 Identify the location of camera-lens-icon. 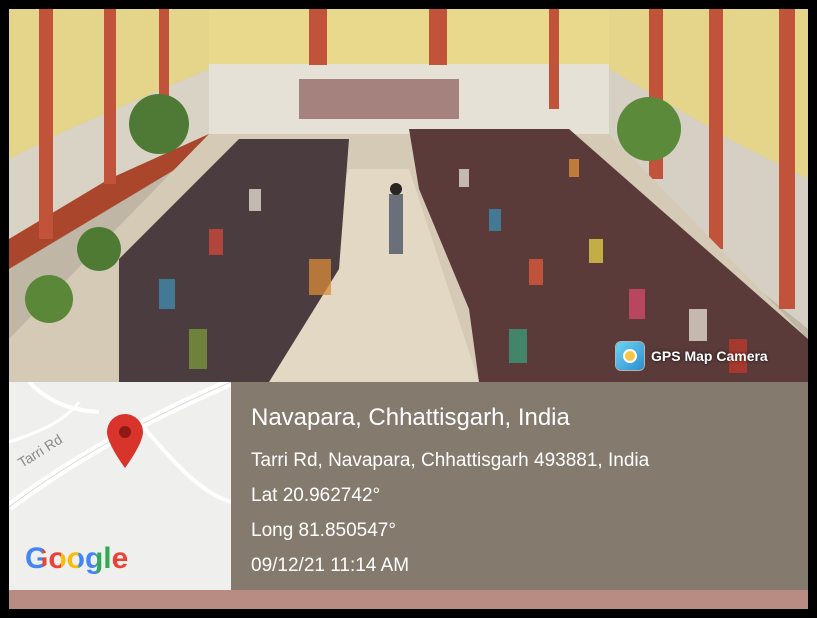
(630, 356).